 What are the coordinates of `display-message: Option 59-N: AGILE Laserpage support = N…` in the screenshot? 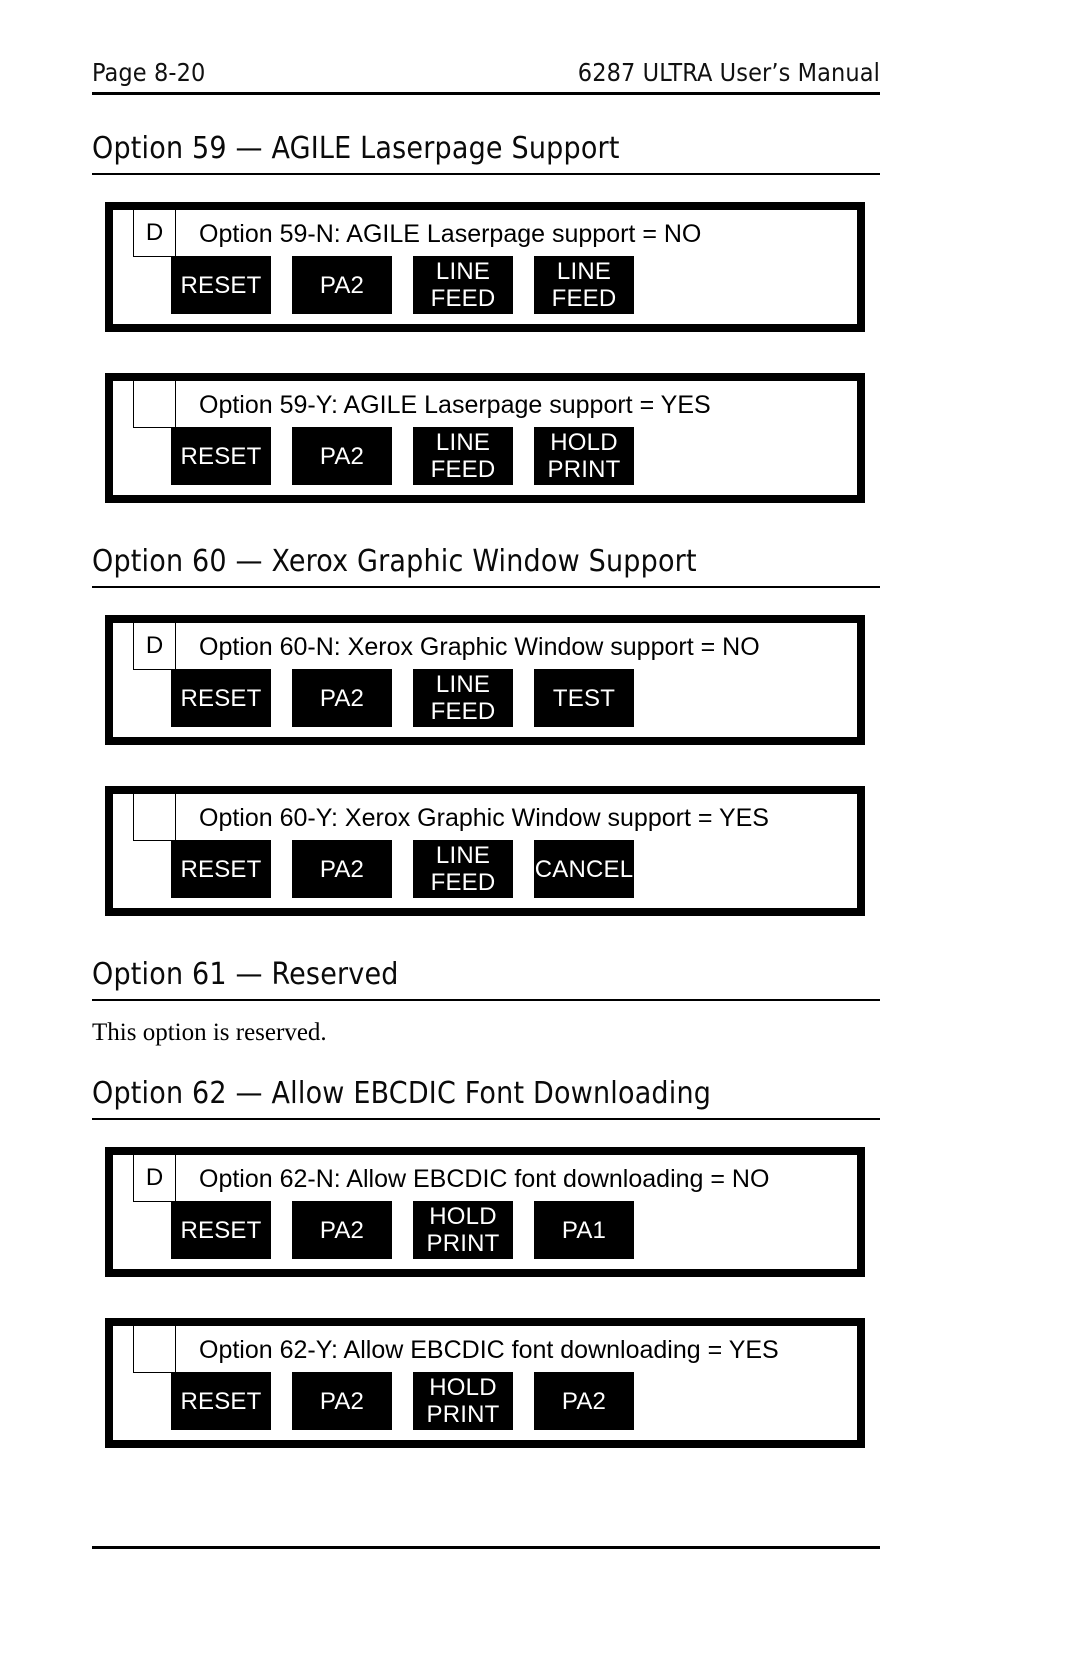 It's located at (450, 234).